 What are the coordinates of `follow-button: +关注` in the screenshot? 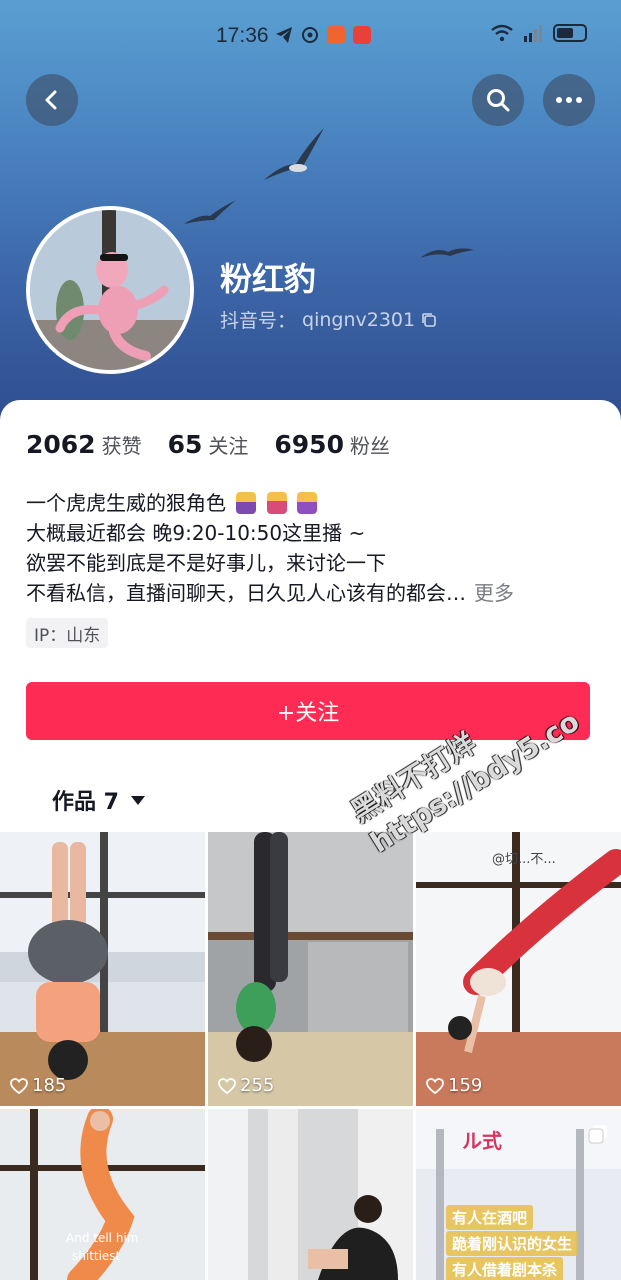 It's located at (308, 711).